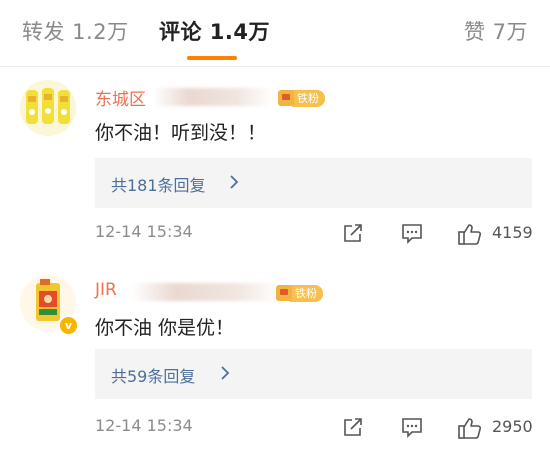  What do you see at coordinates (120, 97) in the screenshot?
I see `username: 东城区` at bounding box center [120, 97].